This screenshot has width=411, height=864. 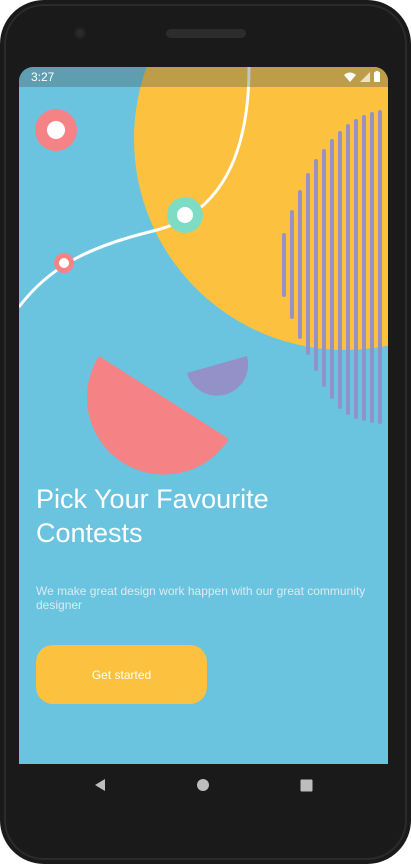 I want to click on get-started-button: Get started, so click(x=121, y=674).